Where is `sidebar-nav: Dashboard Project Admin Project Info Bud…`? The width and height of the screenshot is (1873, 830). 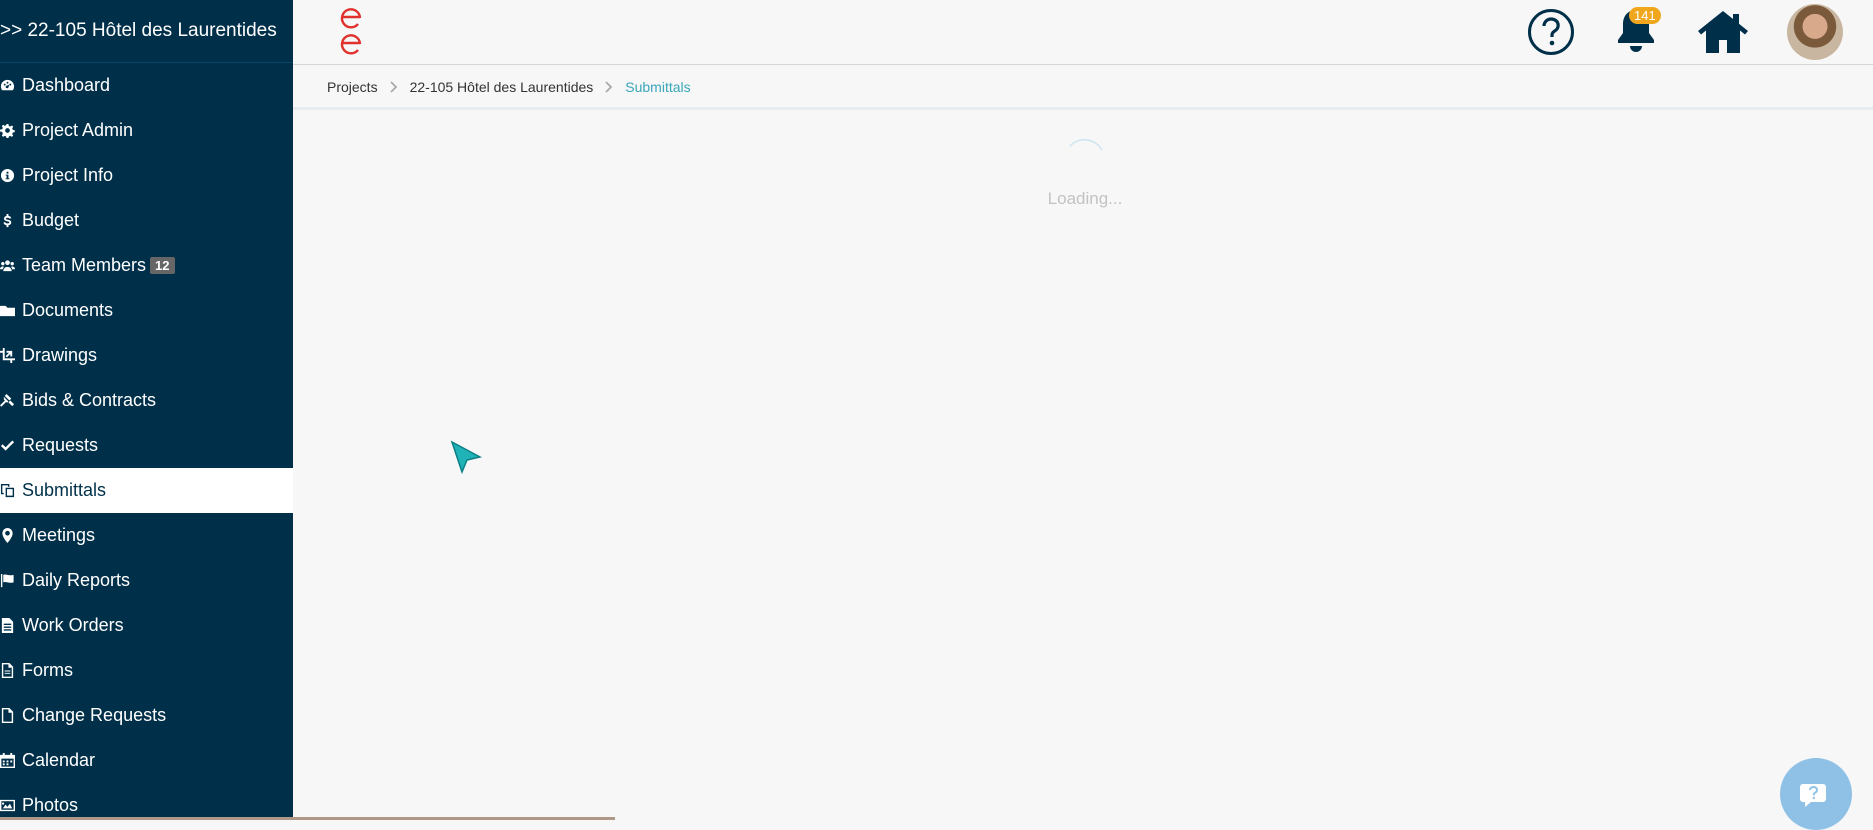
sidebar-nav: Dashboard Project Admin Project Info Bud… is located at coordinates (146, 441).